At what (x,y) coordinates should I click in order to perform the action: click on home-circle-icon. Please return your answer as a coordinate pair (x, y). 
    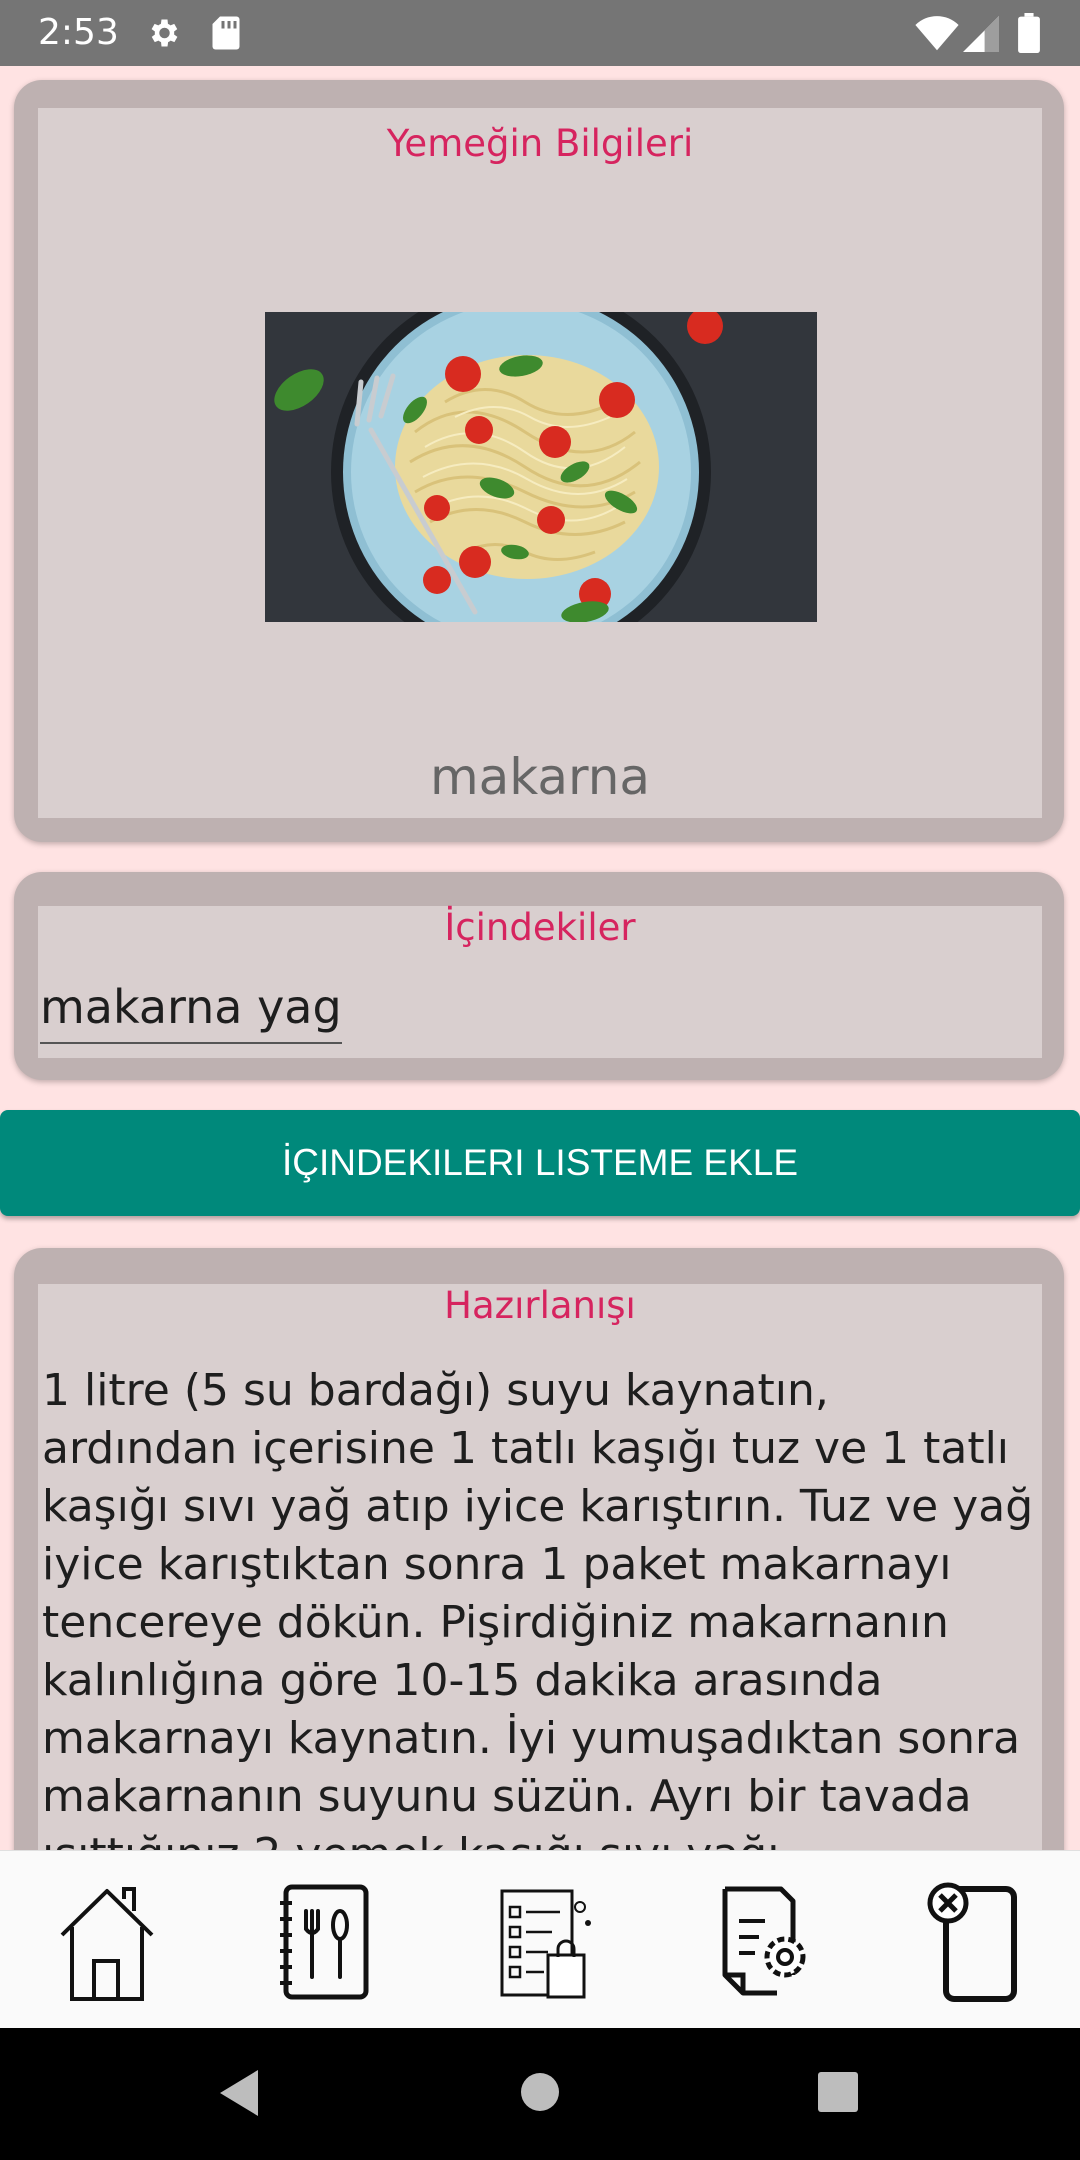
    Looking at the image, I should click on (540, 2092).